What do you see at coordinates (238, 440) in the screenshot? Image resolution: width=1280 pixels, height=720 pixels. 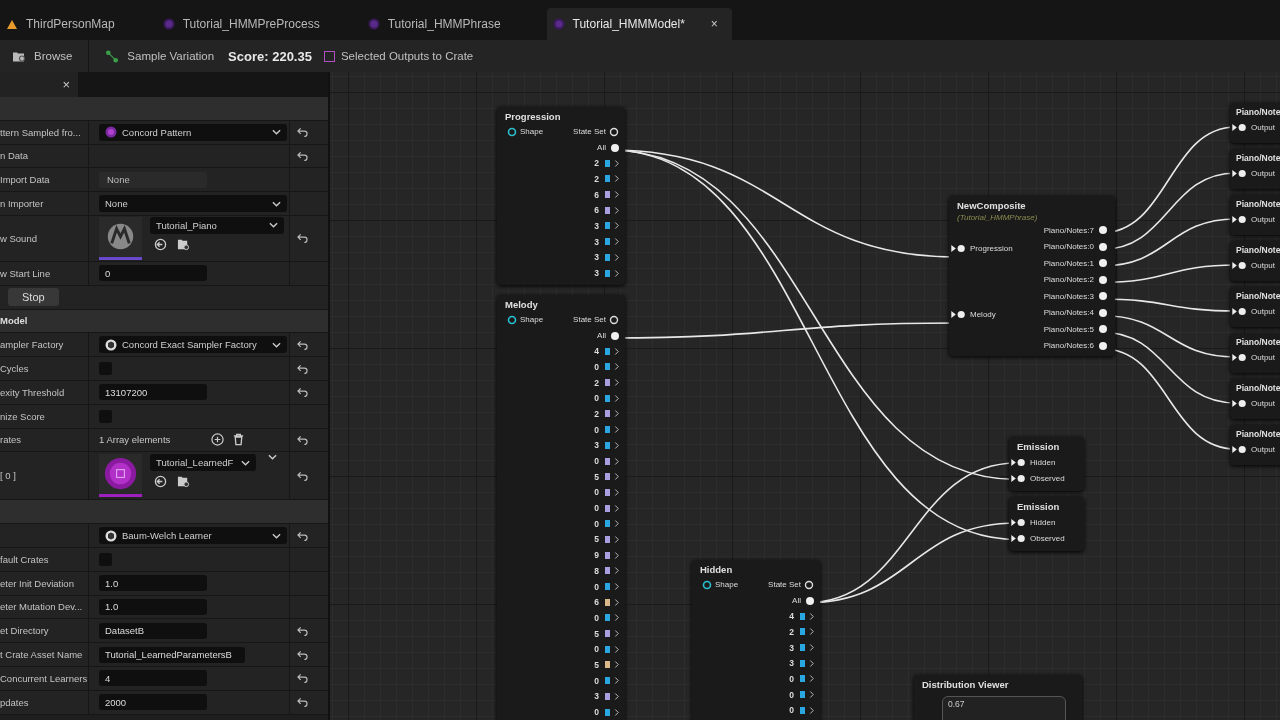 I see `trash-icon` at bounding box center [238, 440].